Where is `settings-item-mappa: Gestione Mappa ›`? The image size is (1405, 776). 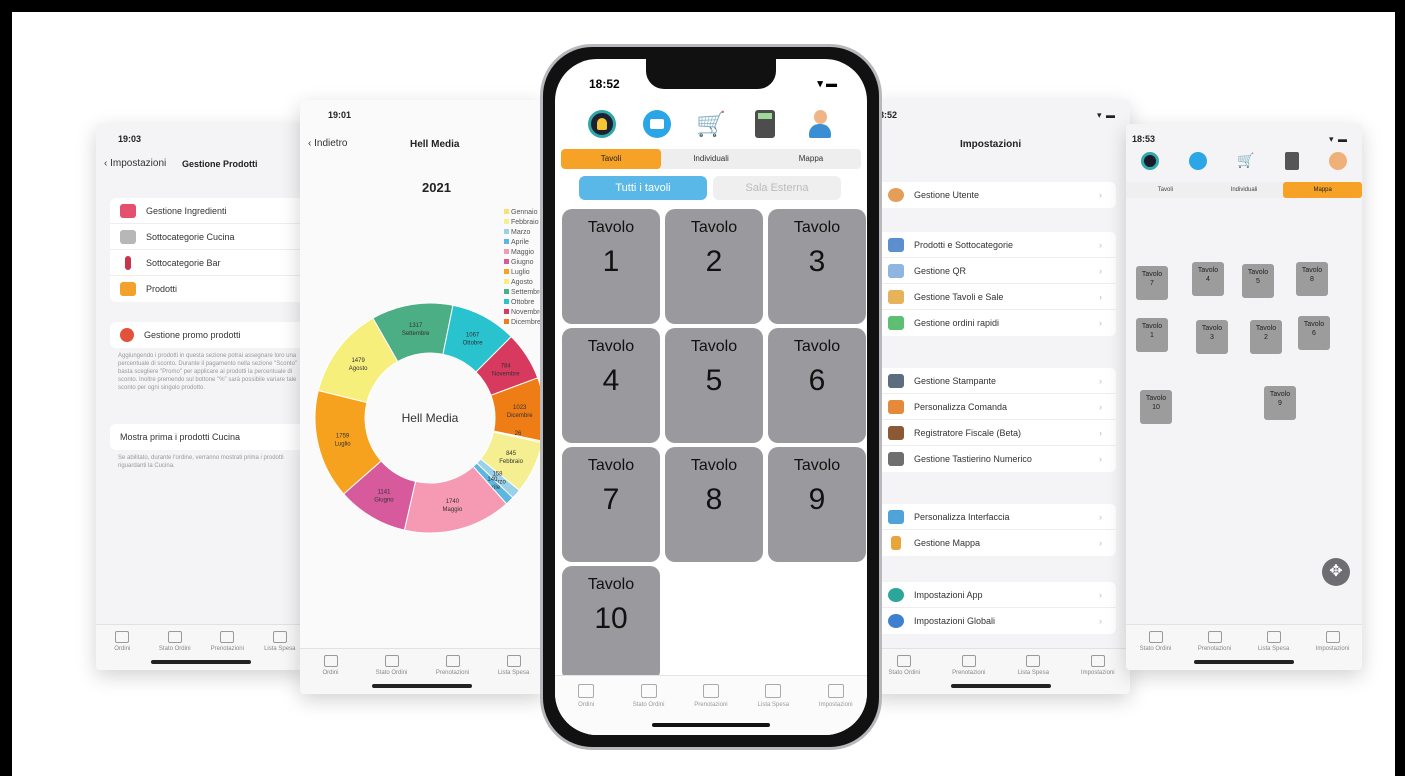 settings-item-mappa: Gestione Mappa › is located at coordinates (997, 543).